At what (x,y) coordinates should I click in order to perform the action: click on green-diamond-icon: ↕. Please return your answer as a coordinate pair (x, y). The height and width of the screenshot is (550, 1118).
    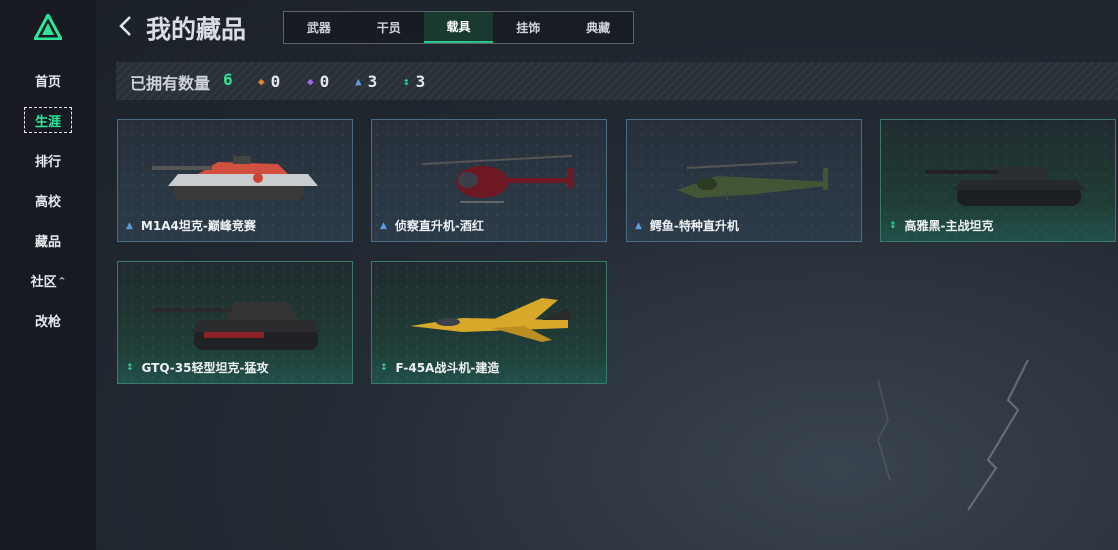
    Looking at the image, I should click on (406, 81).